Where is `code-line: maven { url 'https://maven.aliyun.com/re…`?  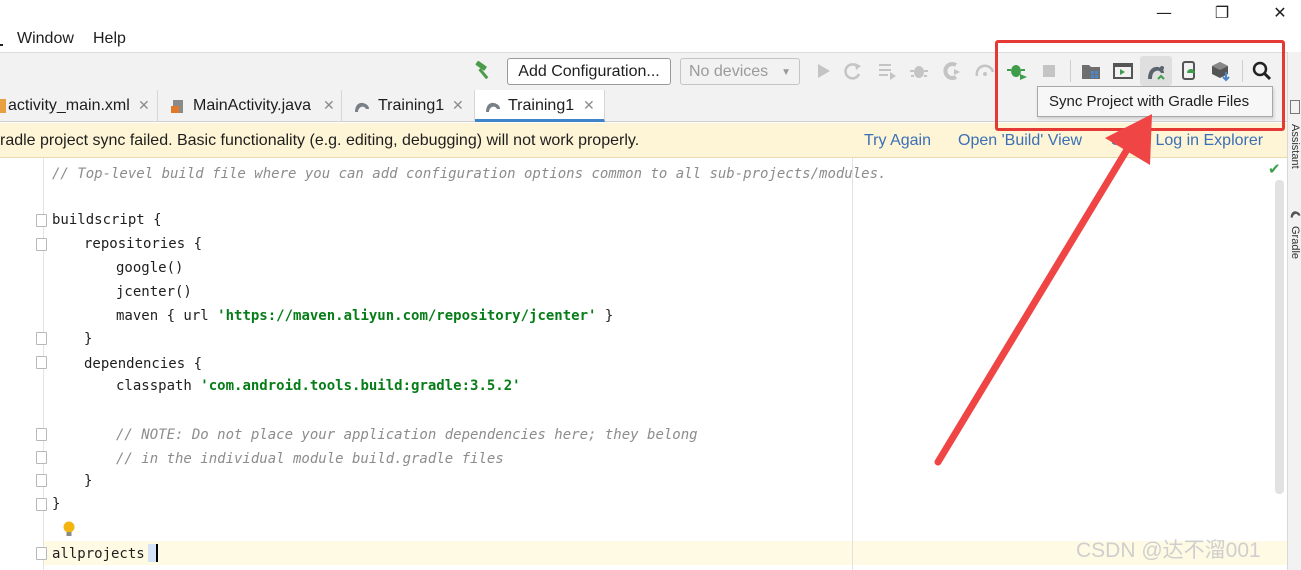 code-line: maven { url 'https://maven.aliyun.com/re… is located at coordinates (364, 316).